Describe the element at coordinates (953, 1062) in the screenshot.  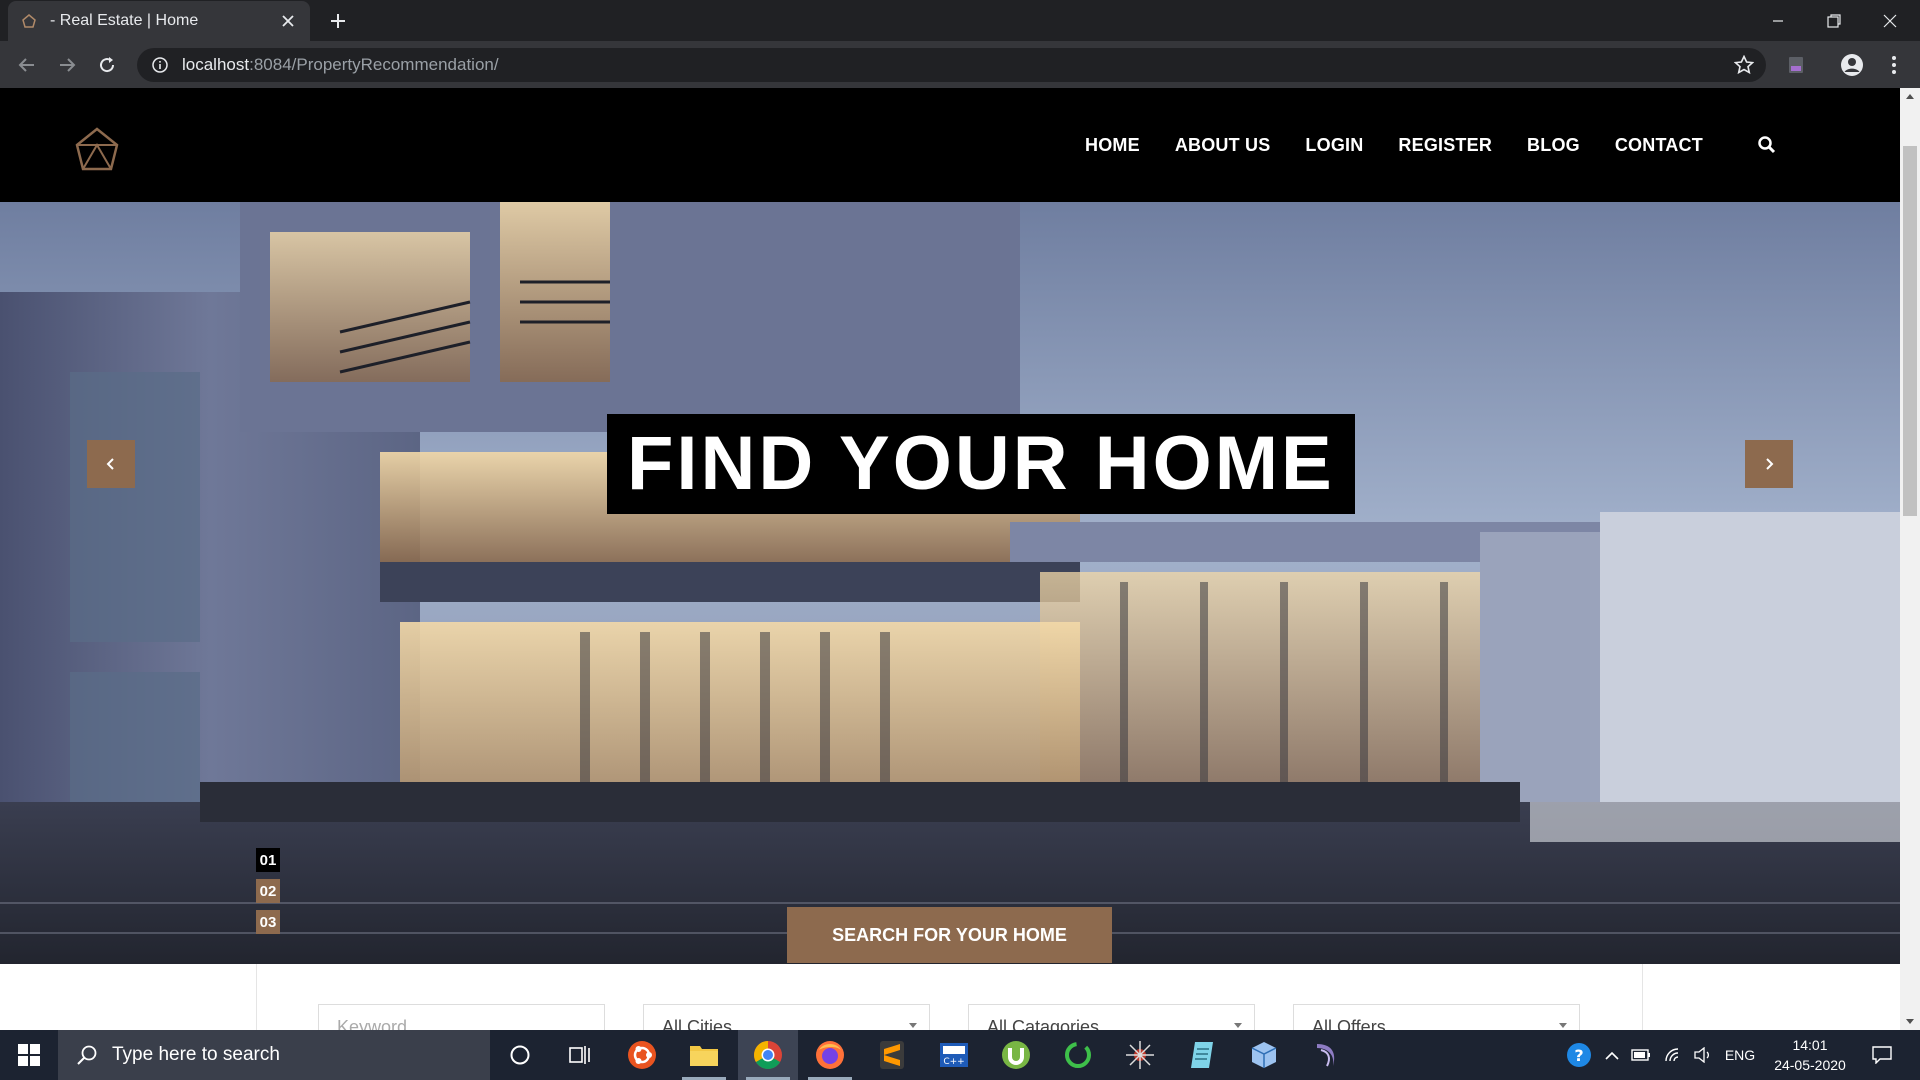
I see `svg-text: C++` at that location.